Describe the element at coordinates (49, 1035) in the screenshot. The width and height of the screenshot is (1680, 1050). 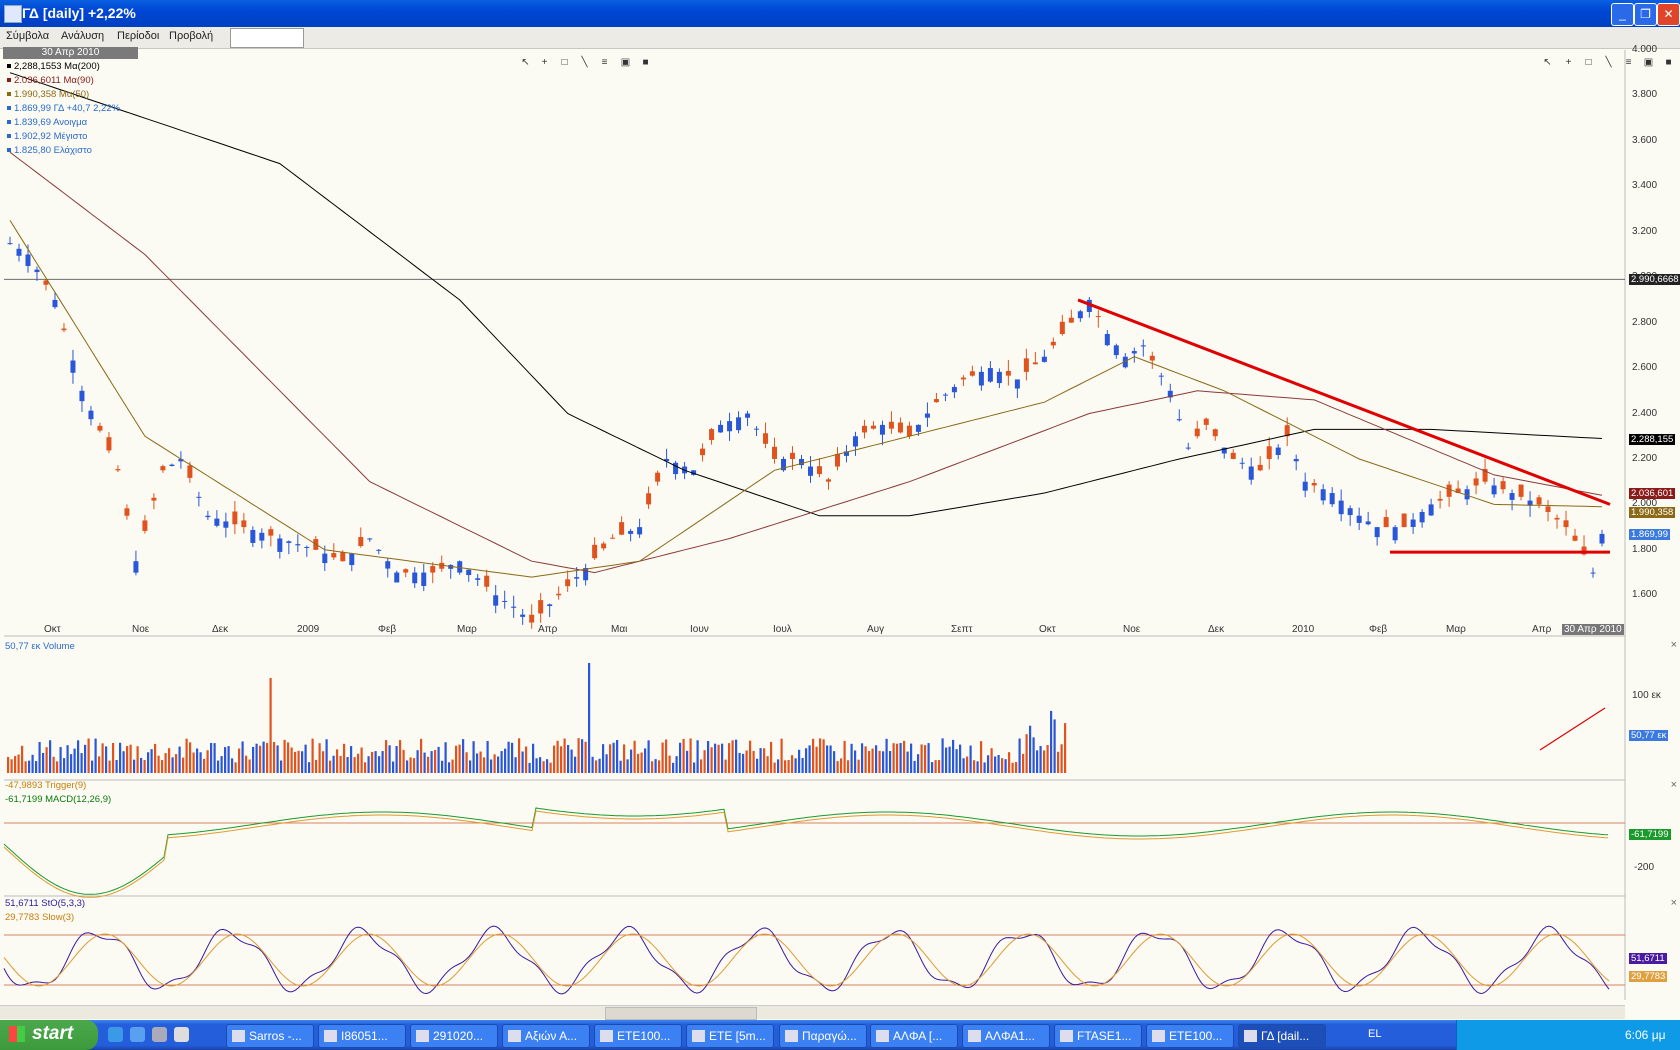
I see `start-button: start` at that location.